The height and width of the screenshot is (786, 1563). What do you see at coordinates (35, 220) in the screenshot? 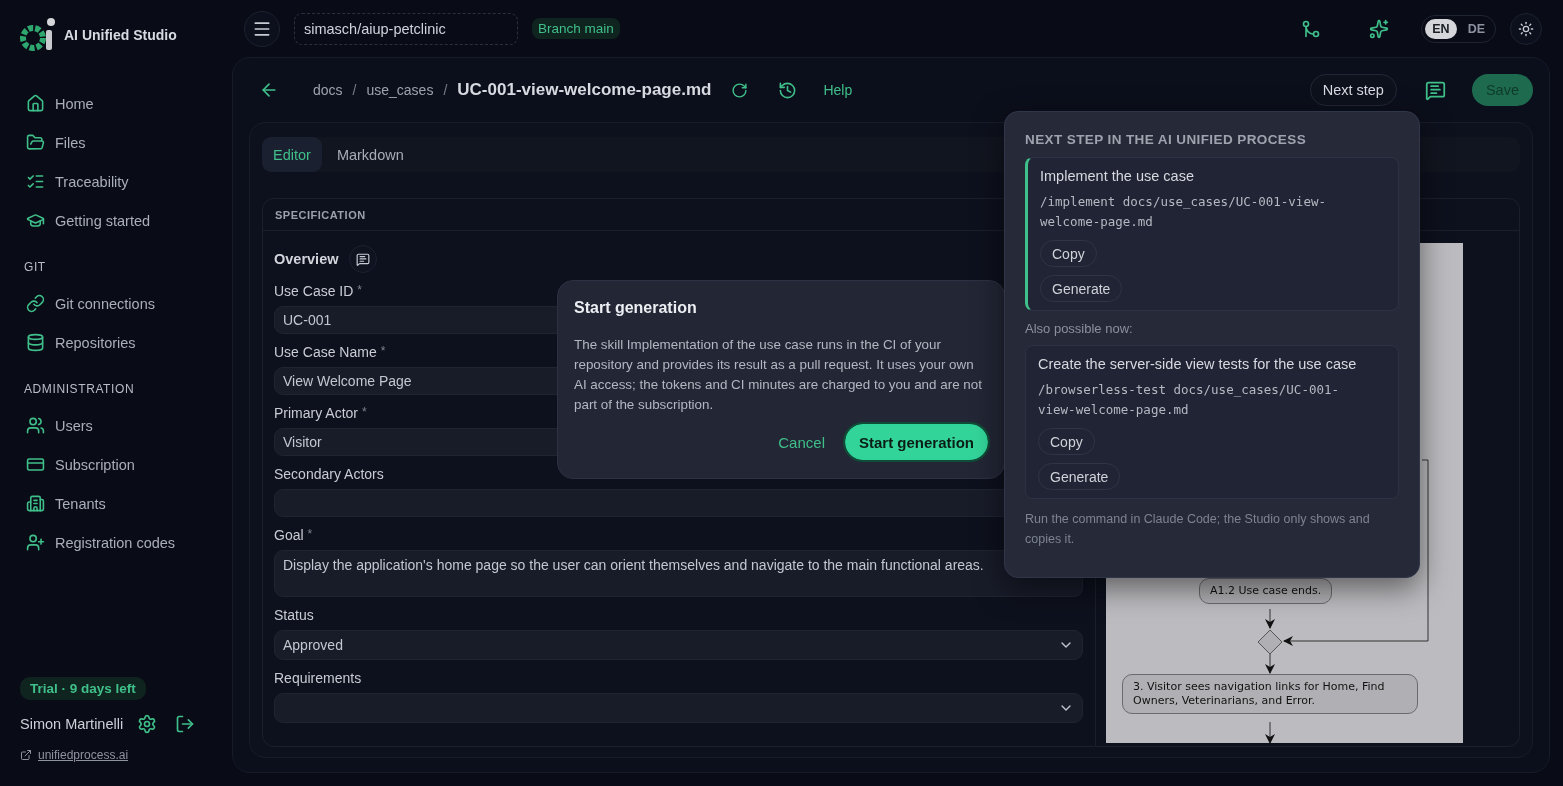
I see `graduation-cap-icon` at bounding box center [35, 220].